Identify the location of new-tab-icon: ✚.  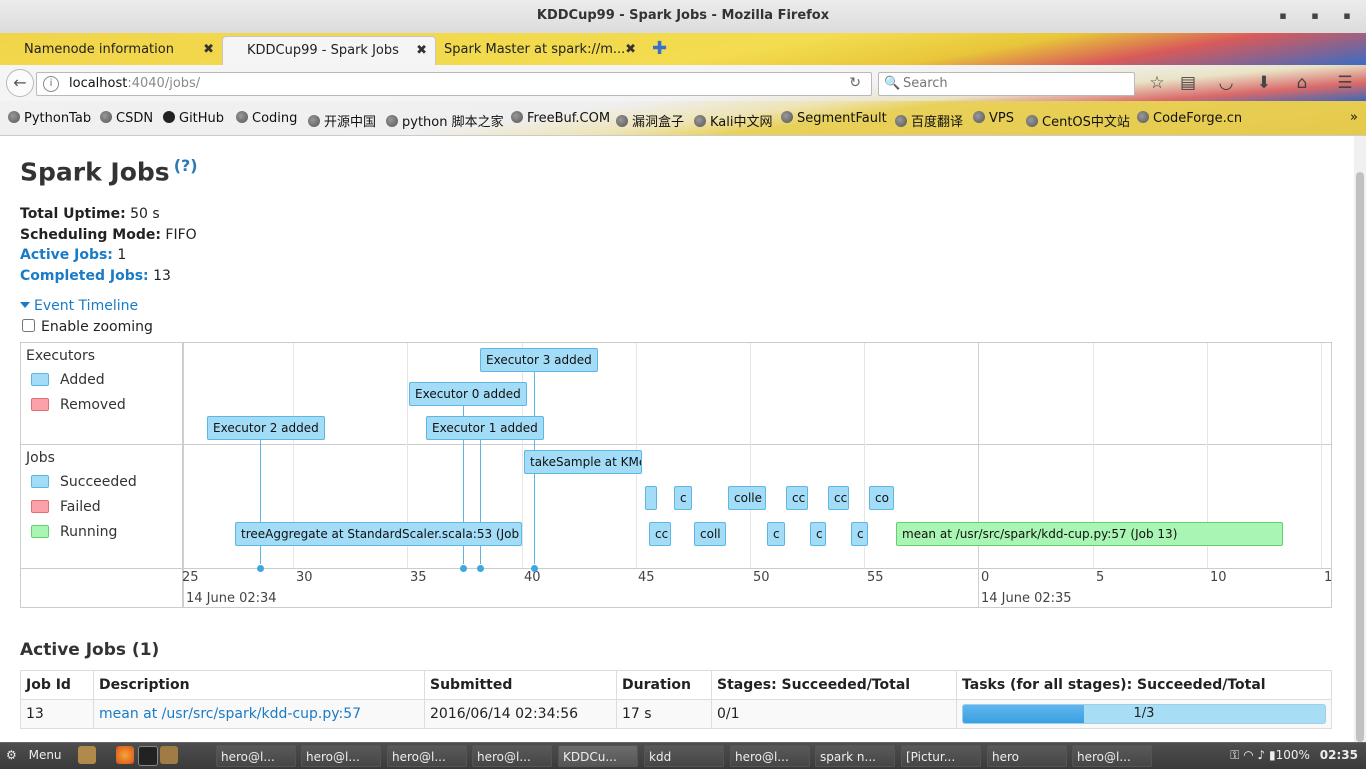
(659, 48).